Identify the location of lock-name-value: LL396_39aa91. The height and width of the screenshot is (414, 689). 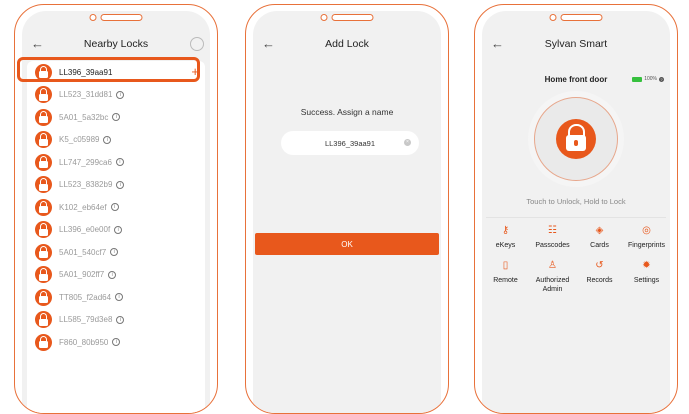
(350, 143).